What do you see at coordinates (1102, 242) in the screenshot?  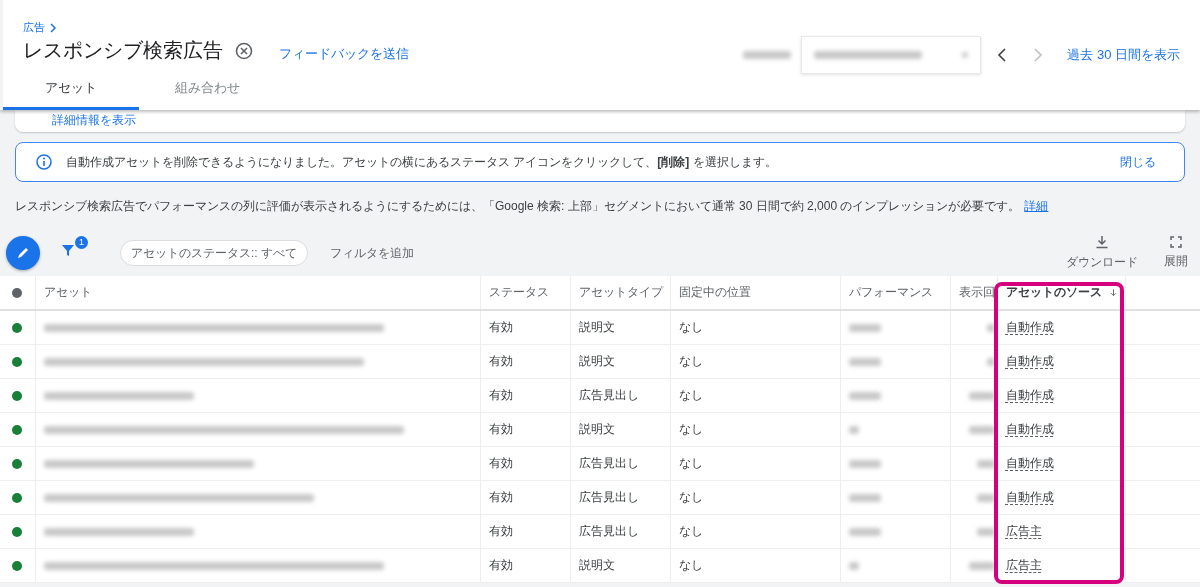 I see `download-icon` at bounding box center [1102, 242].